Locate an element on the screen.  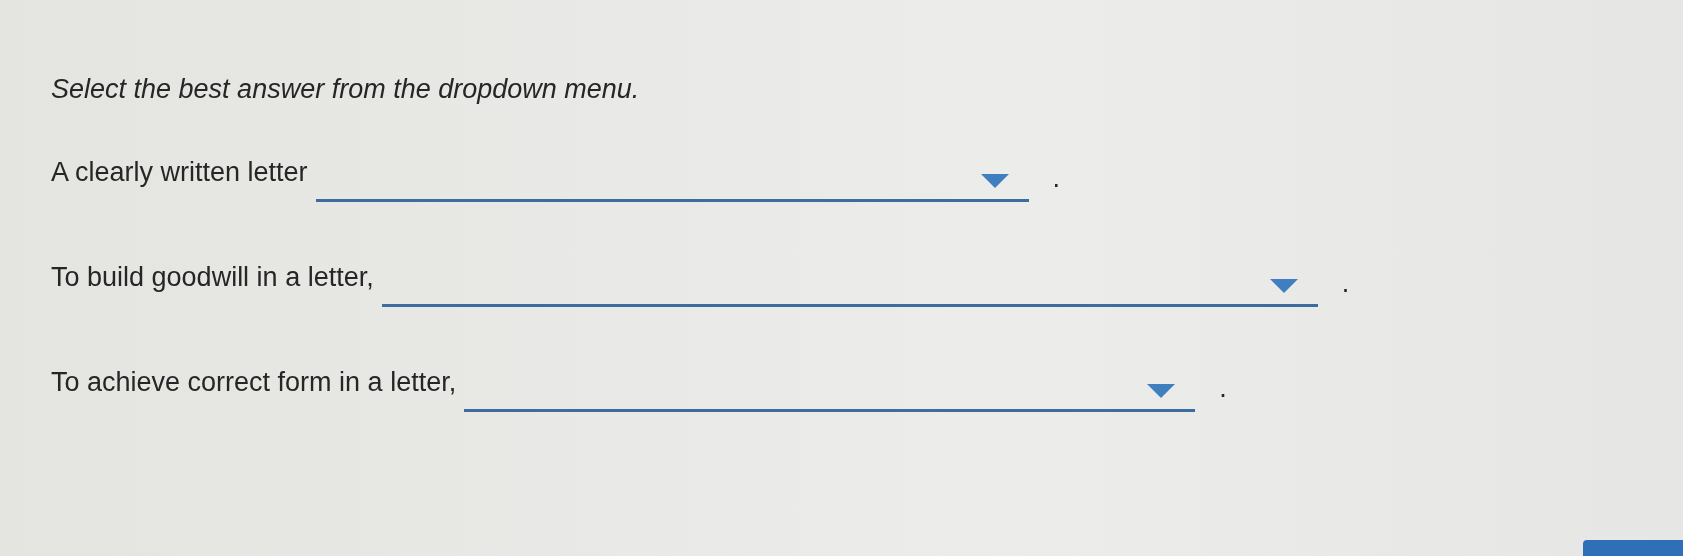
question-text: To build goodwill in a letter, is located at coordinates (212, 278).